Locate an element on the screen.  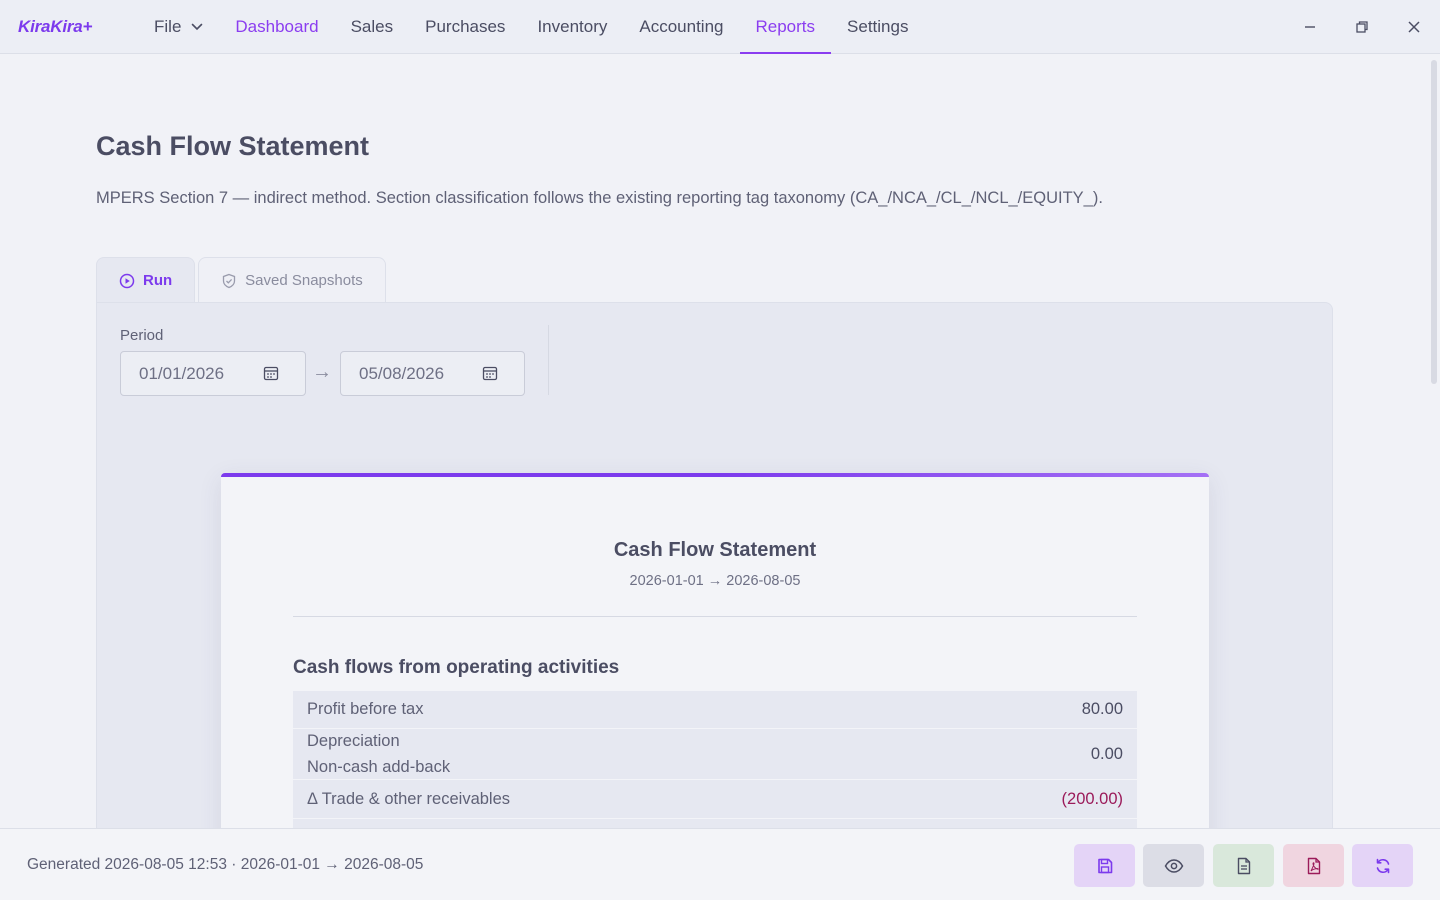
menu-dashboard: Dashboard is located at coordinates (276, 27).